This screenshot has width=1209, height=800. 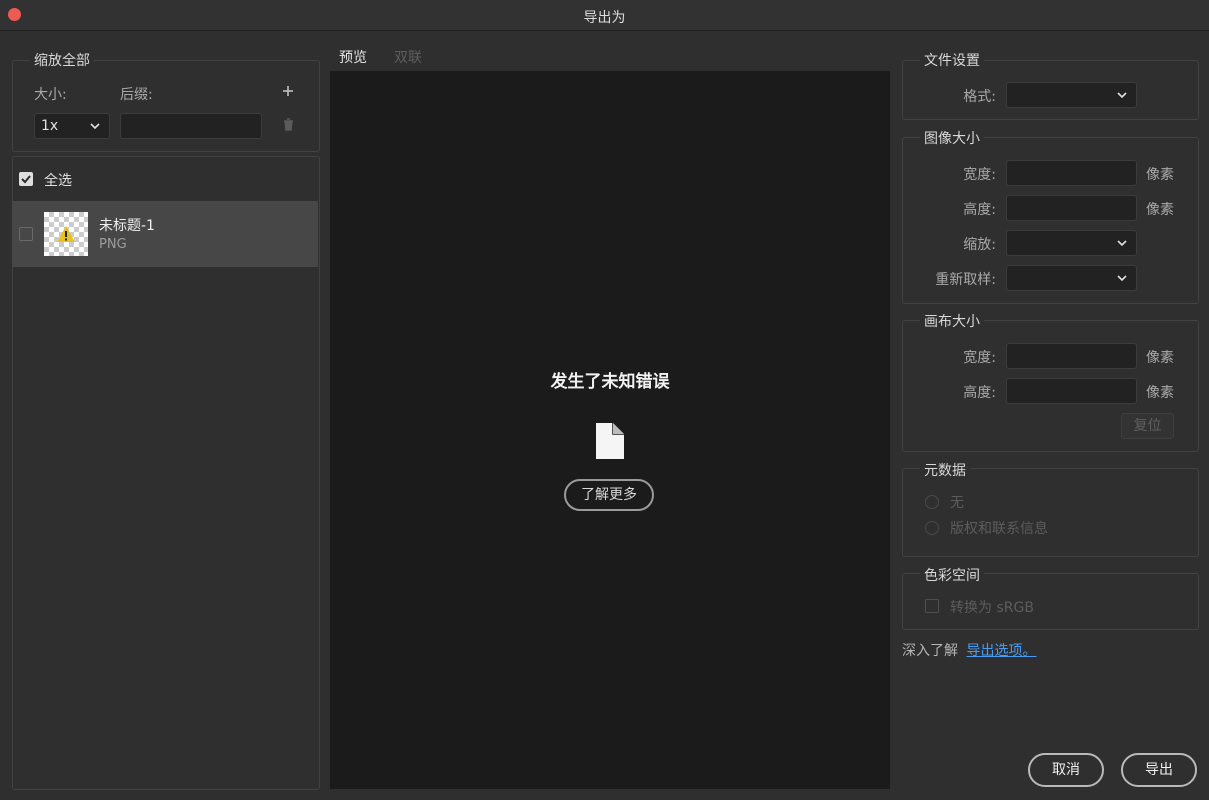 I want to click on canvas-height-unit: 像素, so click(x=1160, y=393).